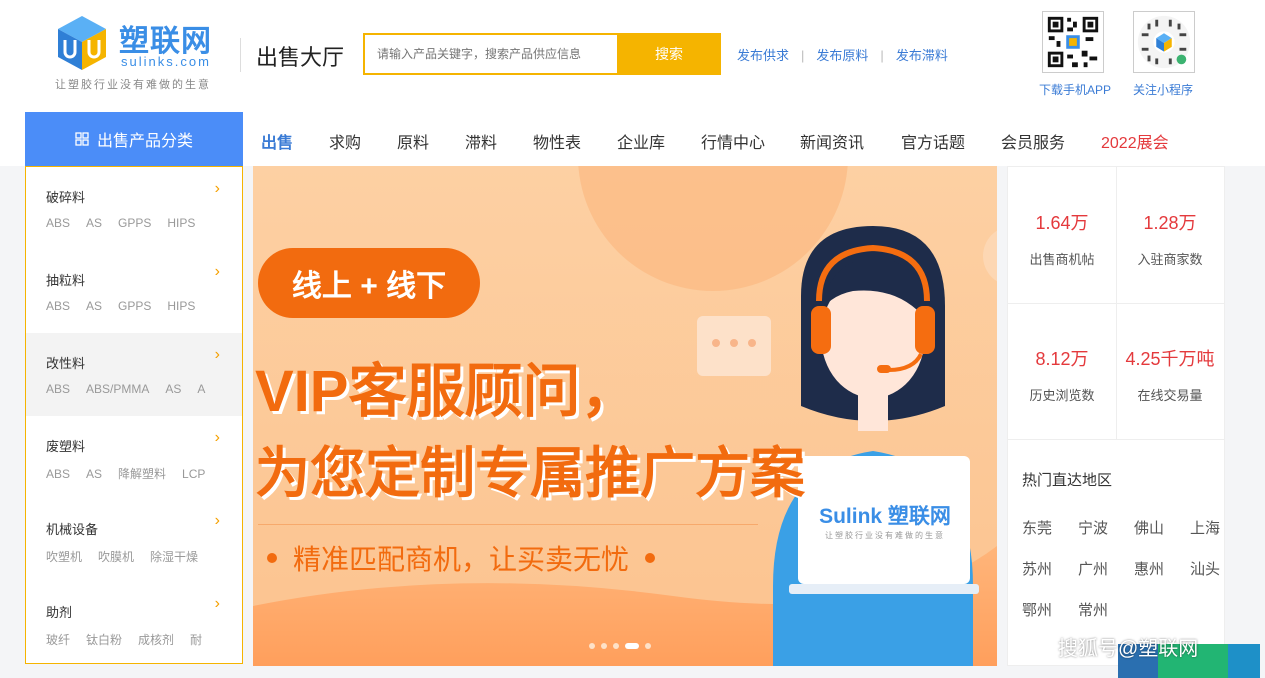  Describe the element at coordinates (142, 53) in the screenshot. I see `site-logo: 塑联网 sulinks.com 让塑胶行业没有难做的生意` at that location.